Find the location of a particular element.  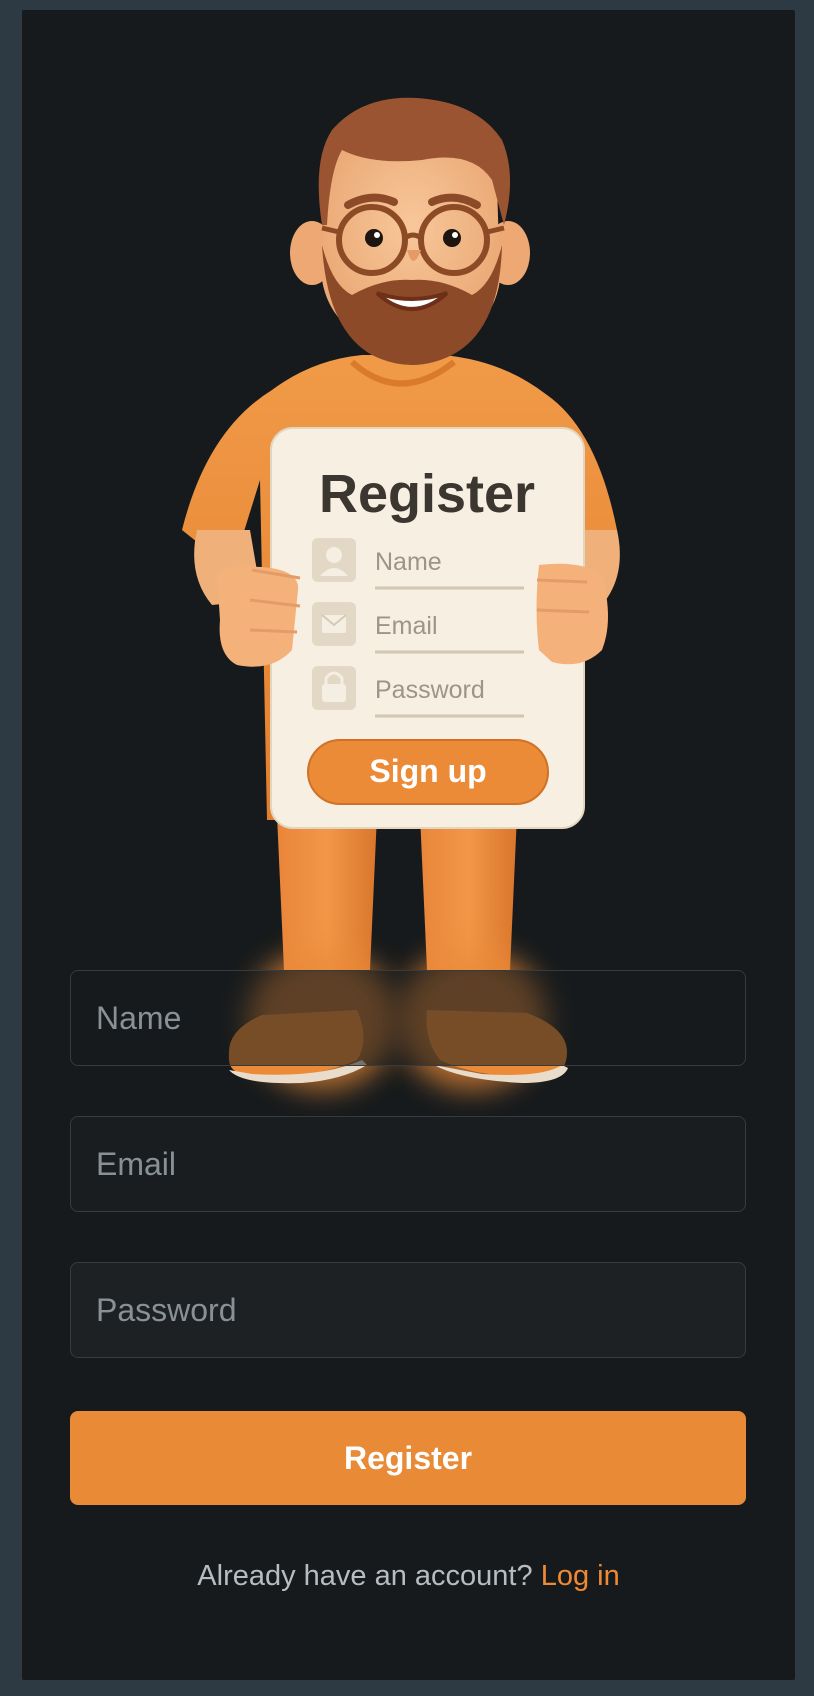

card-name-label: Name is located at coordinates (408, 562).